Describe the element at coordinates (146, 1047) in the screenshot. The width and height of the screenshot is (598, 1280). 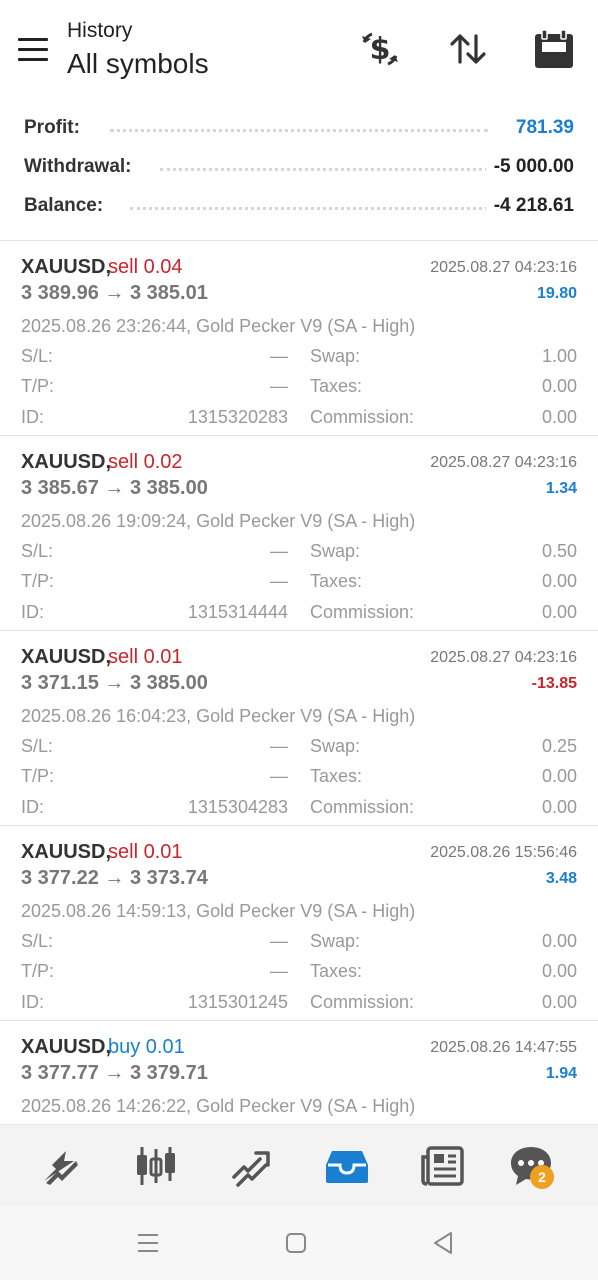
I see `deal-side: buy 0.01` at that location.